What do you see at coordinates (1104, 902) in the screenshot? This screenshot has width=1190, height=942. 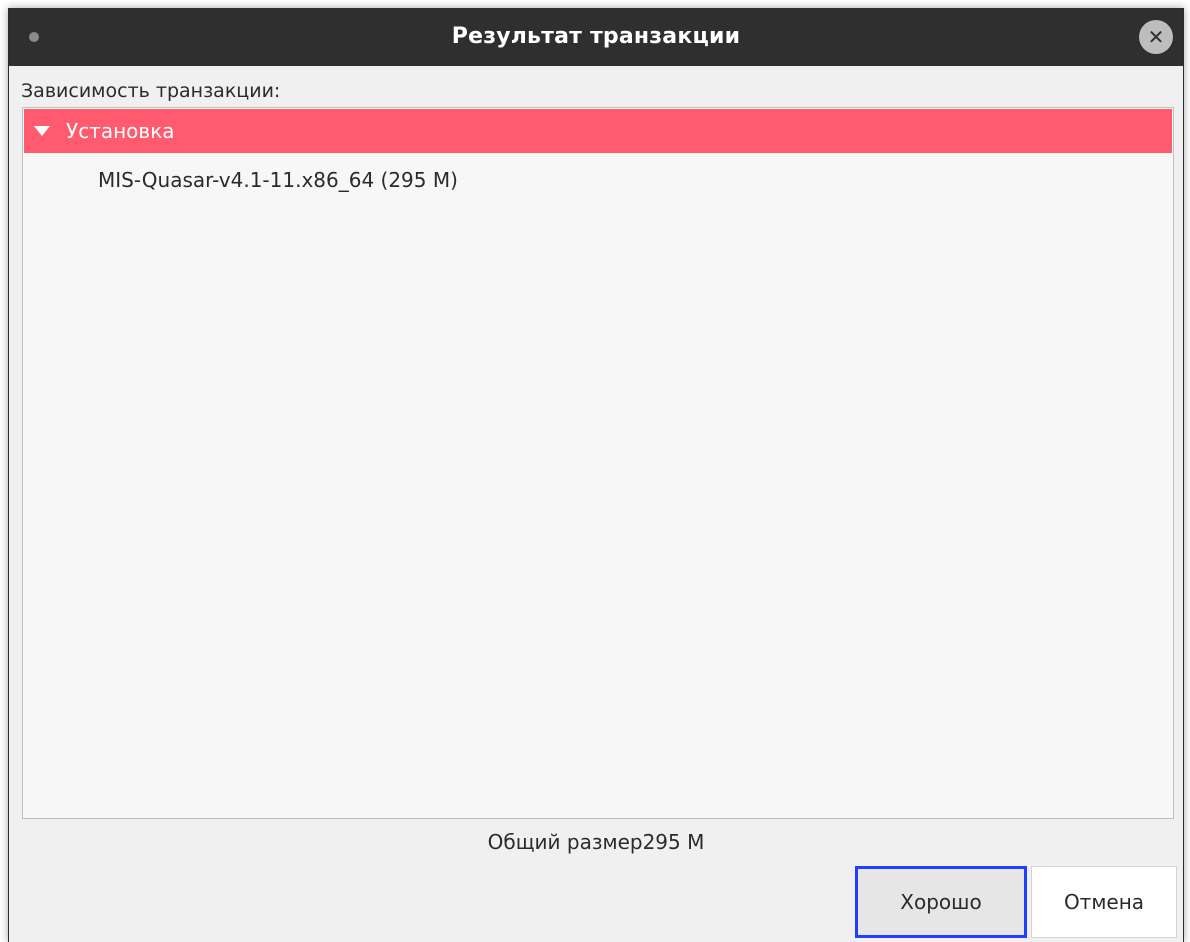 I see `cancel-button: Отмена` at bounding box center [1104, 902].